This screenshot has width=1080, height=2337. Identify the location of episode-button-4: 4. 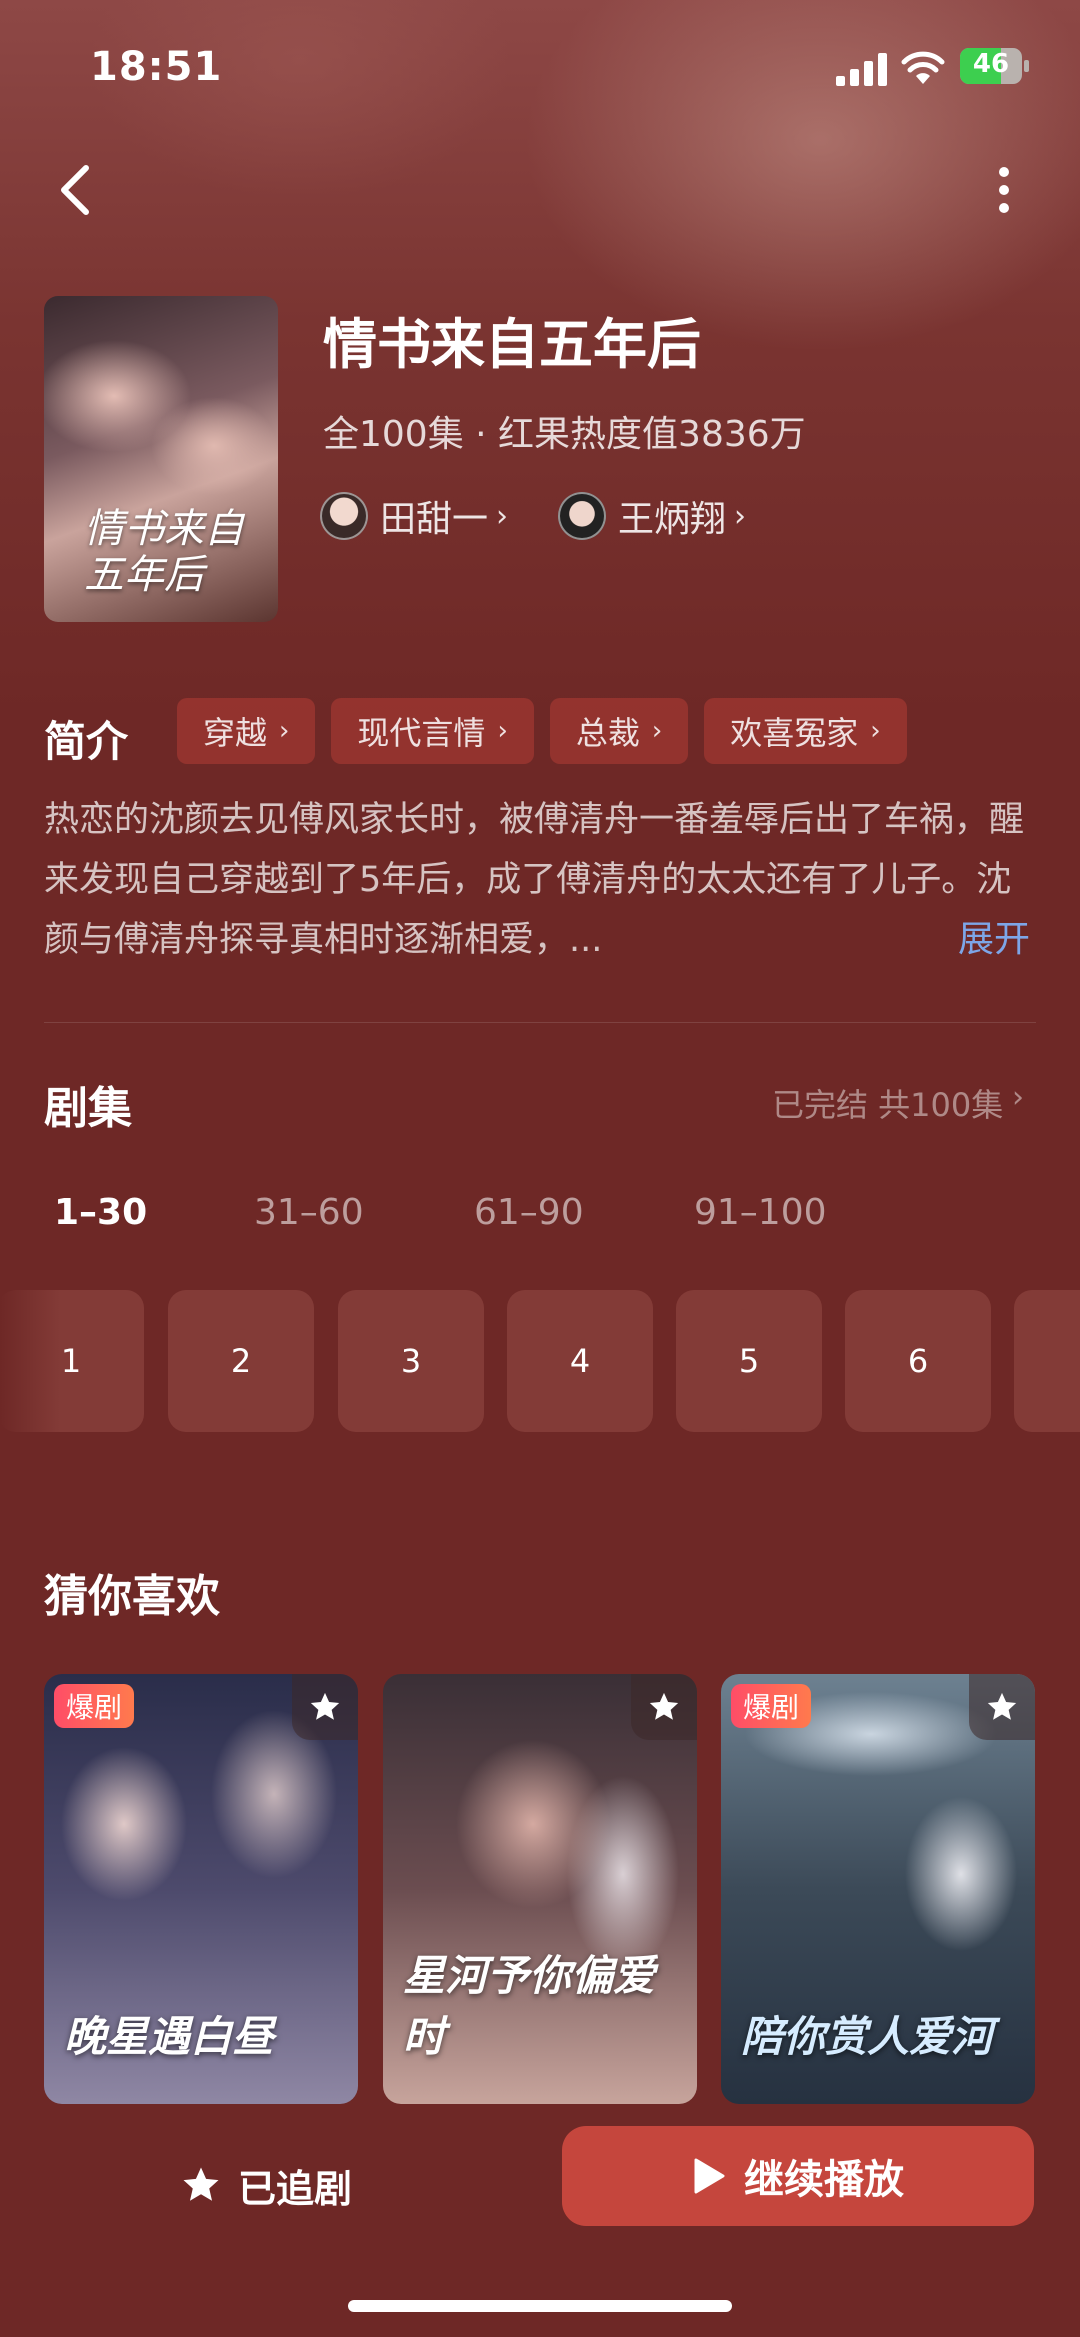
(580, 1361).